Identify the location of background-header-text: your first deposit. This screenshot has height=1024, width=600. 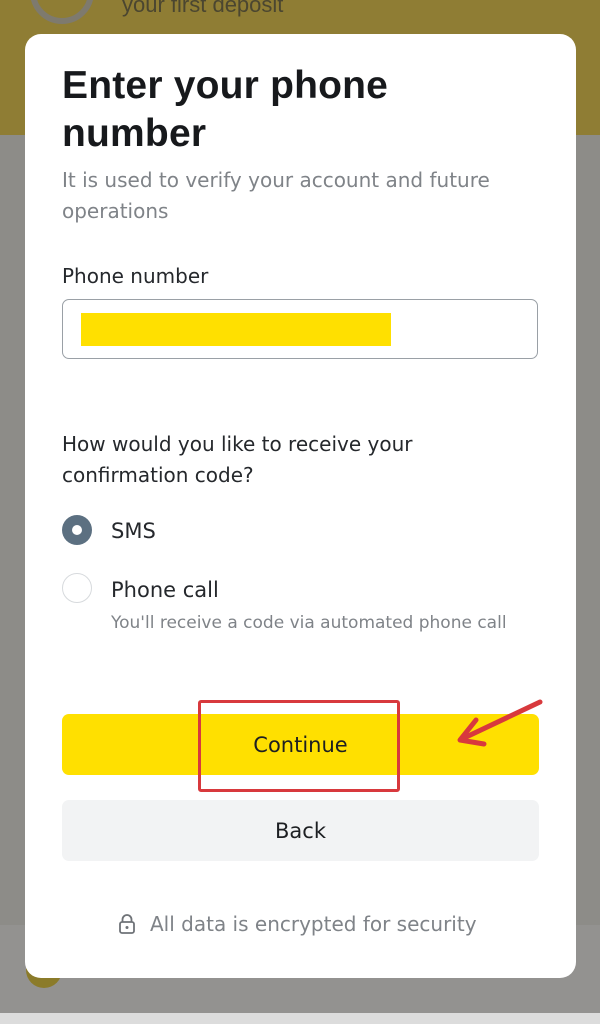
(203, 8).